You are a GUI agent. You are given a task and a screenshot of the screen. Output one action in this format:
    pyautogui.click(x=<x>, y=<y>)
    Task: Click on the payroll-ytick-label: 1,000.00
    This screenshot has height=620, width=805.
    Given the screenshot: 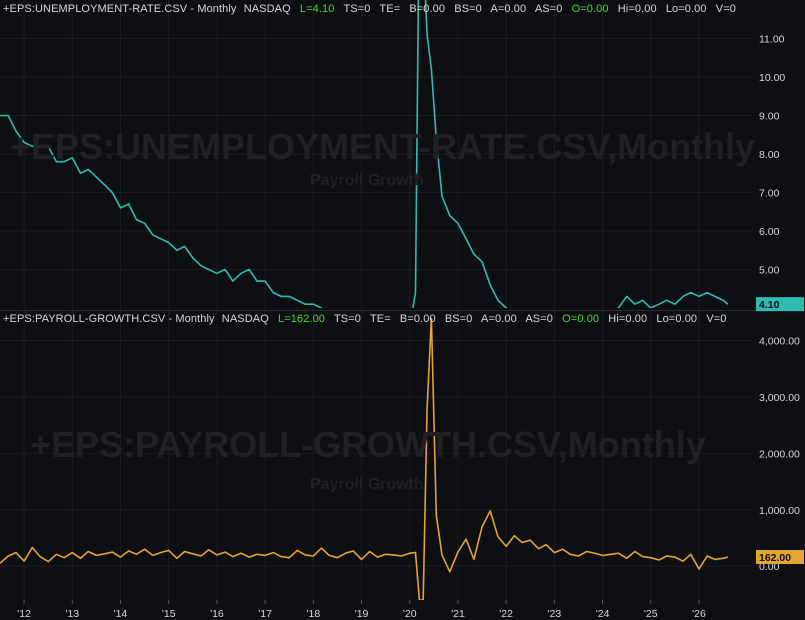 What is the action you would take?
    pyautogui.click(x=779, y=511)
    